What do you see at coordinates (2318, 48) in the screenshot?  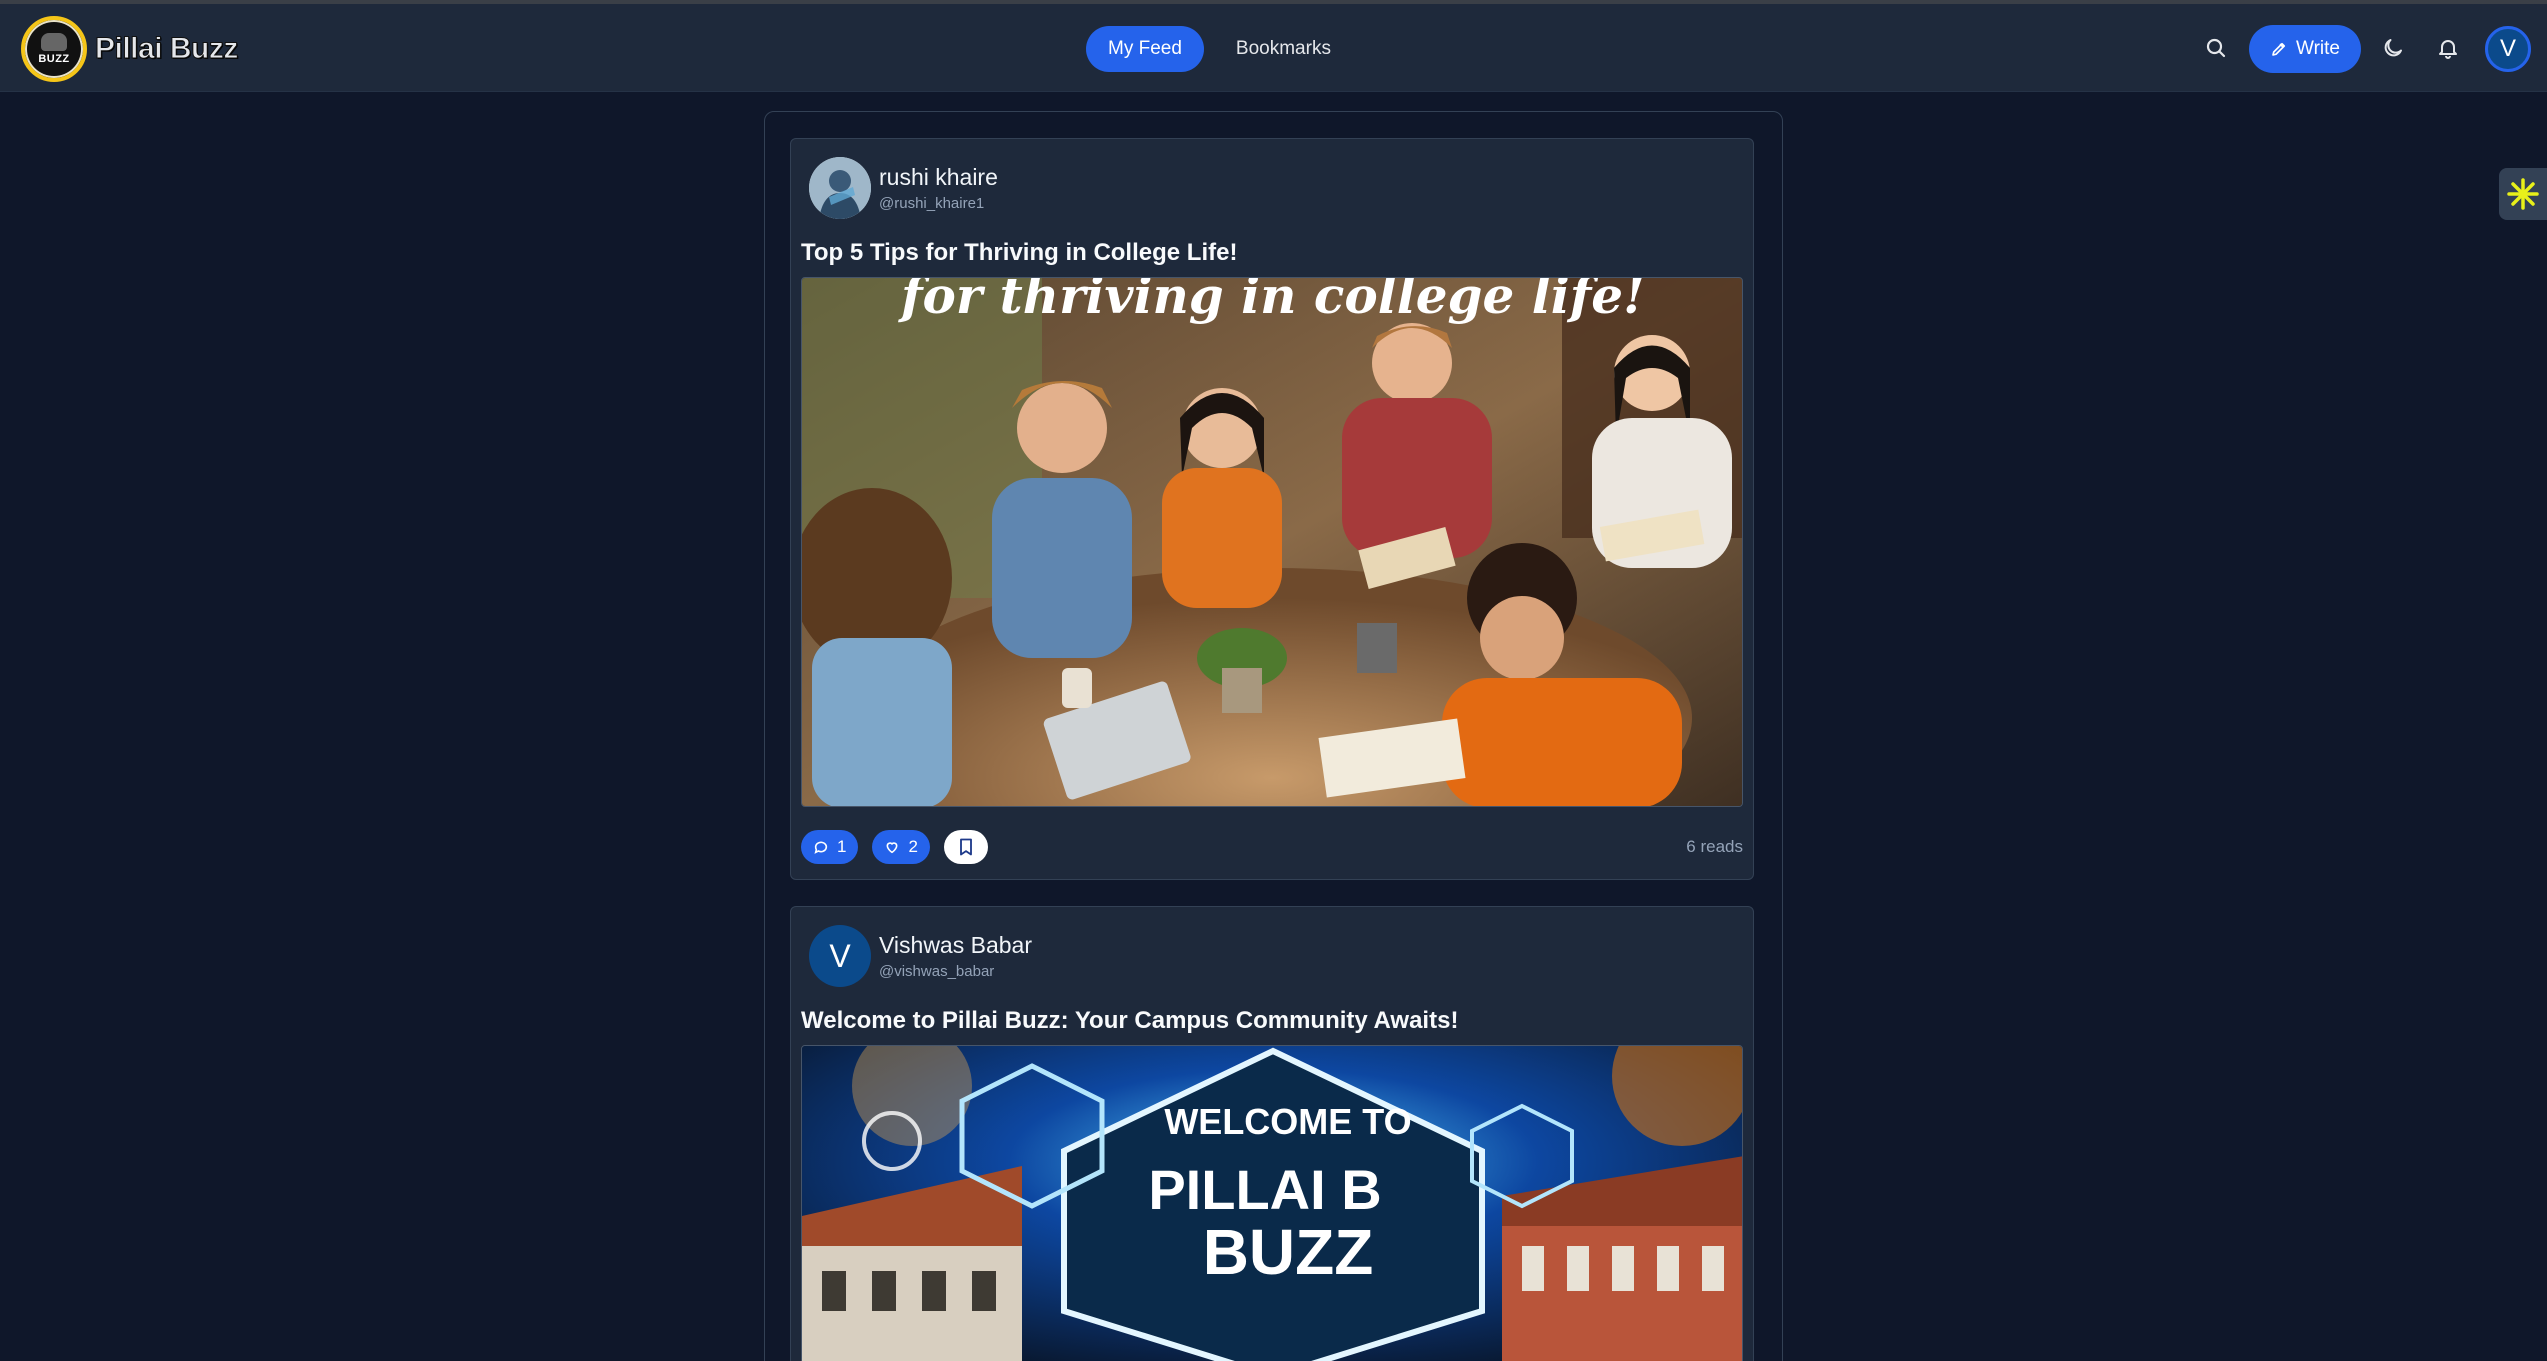 I see `write-label: Write` at bounding box center [2318, 48].